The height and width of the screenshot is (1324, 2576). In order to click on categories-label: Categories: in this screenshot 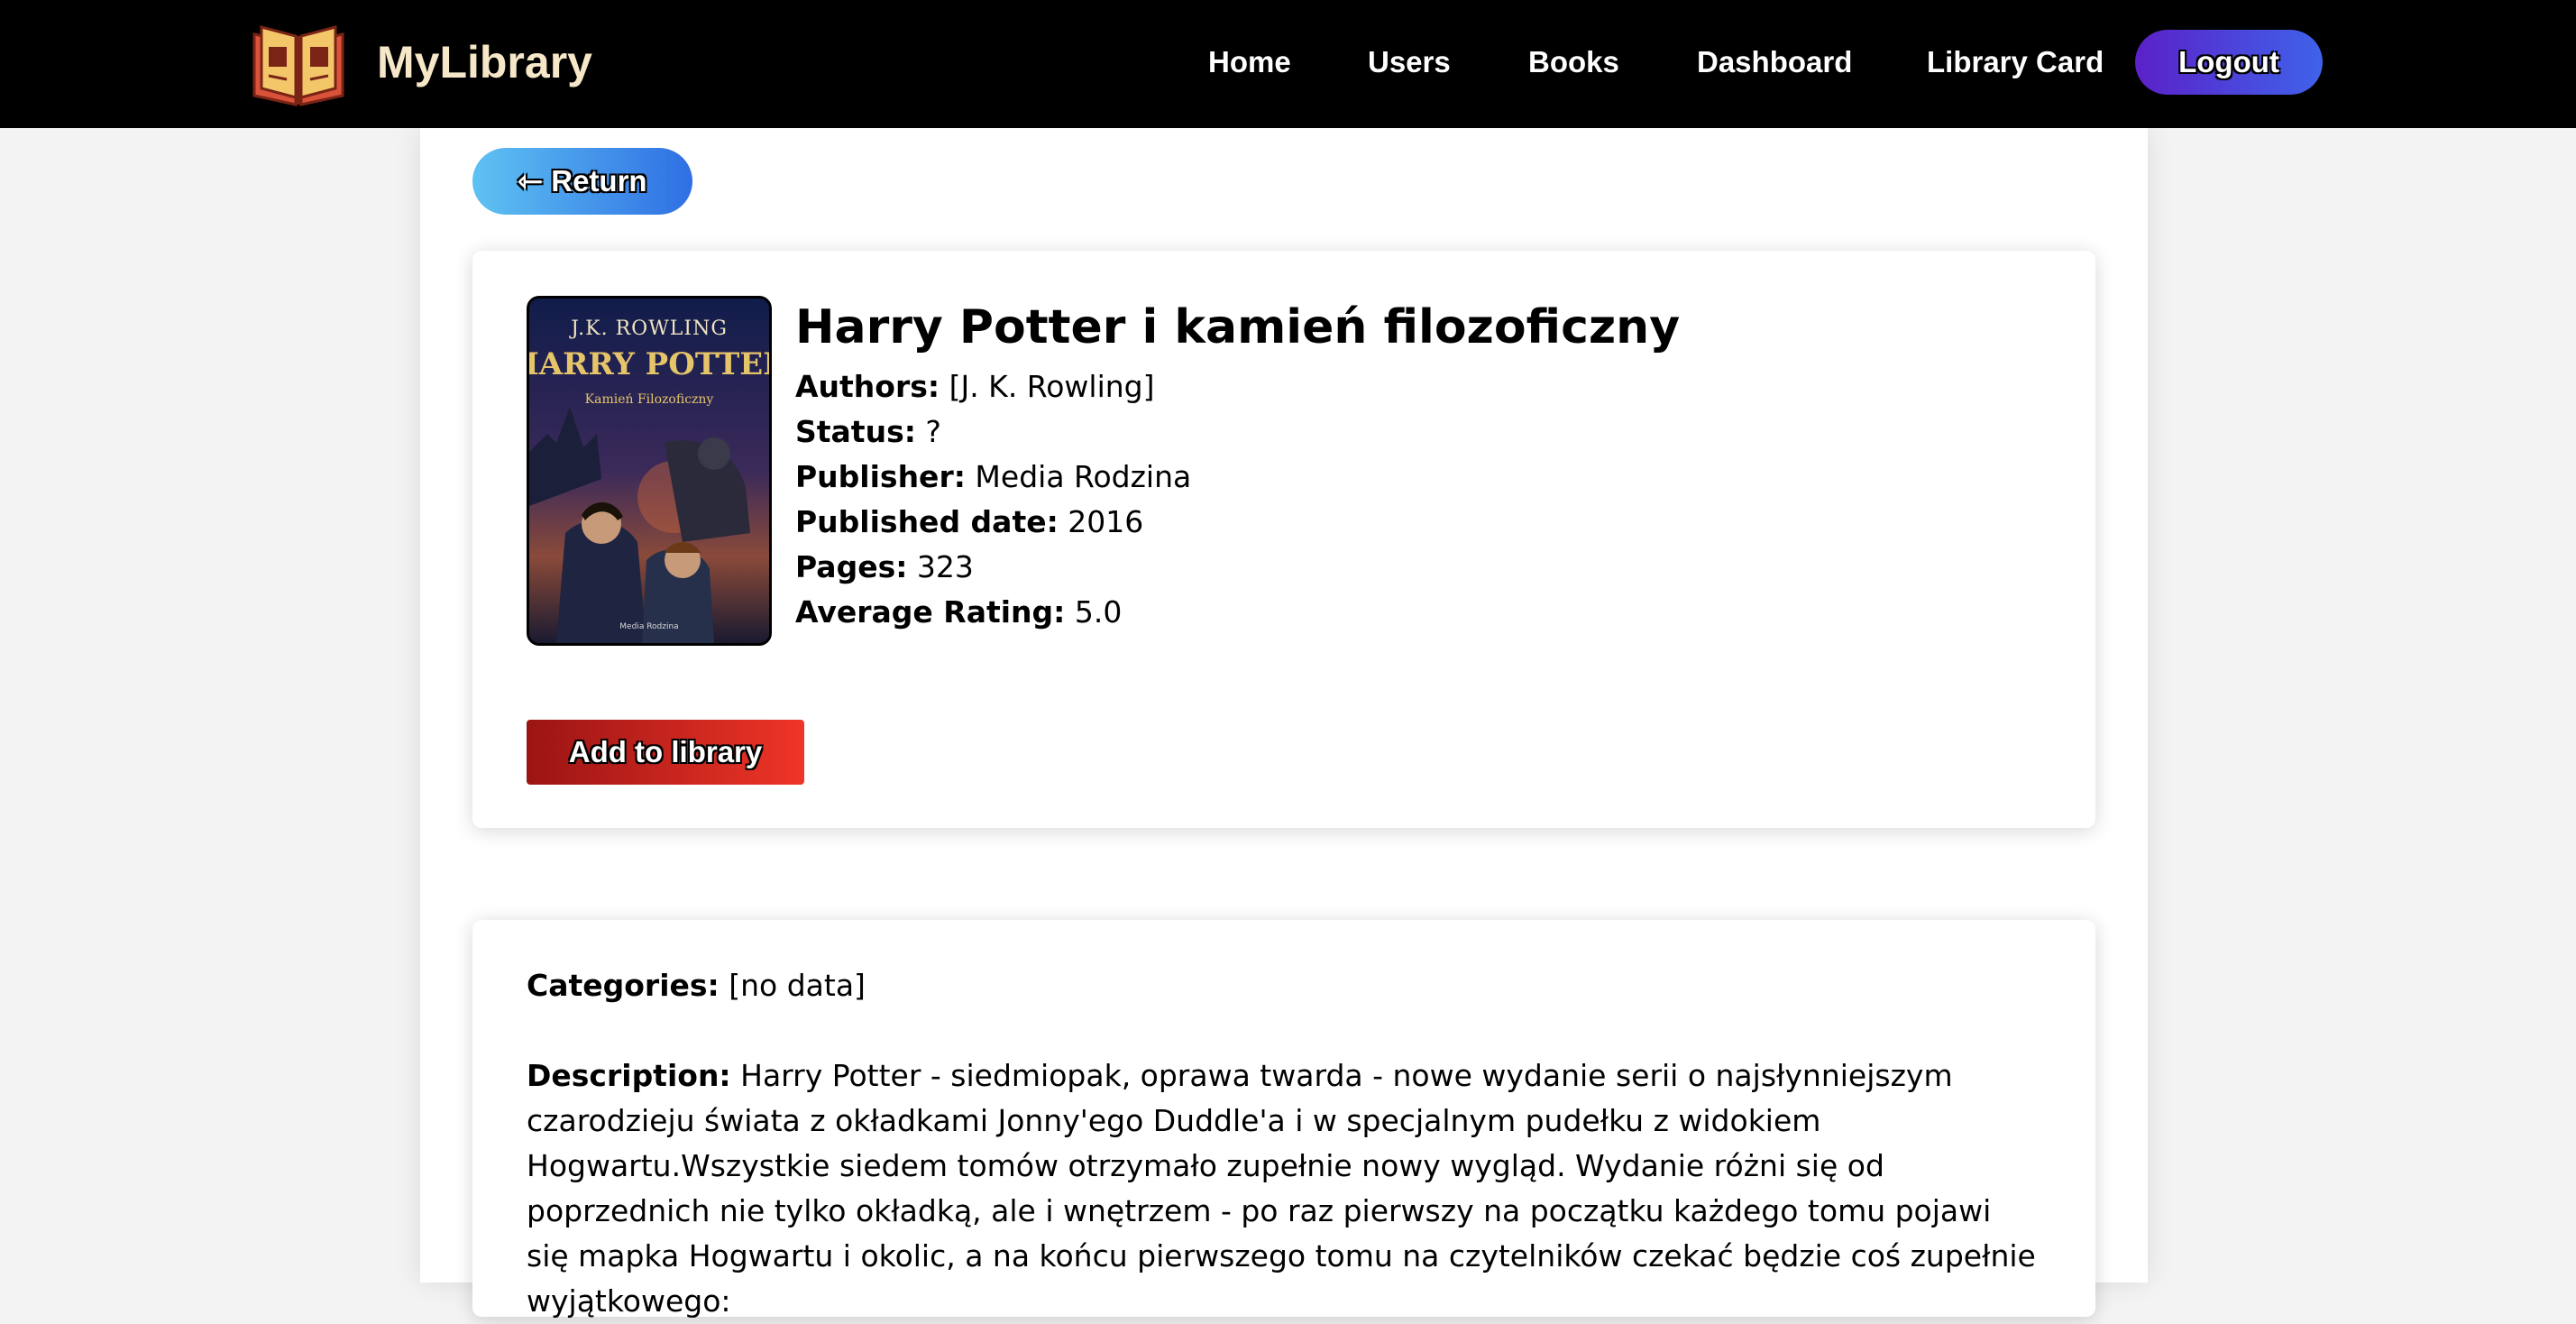, I will do `click(623, 985)`.